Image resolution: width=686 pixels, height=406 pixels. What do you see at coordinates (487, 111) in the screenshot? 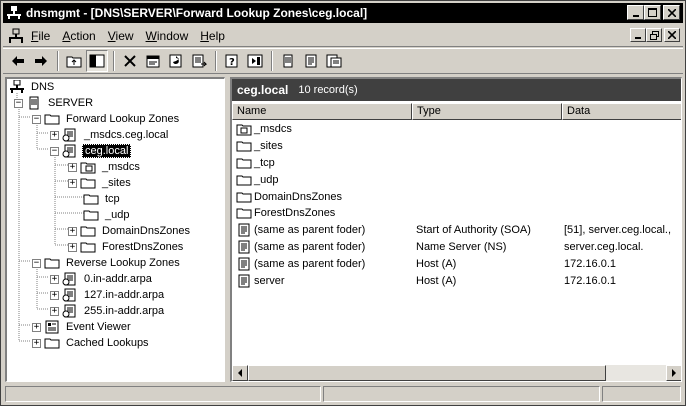
I see `column-header-type: Type` at bounding box center [487, 111].